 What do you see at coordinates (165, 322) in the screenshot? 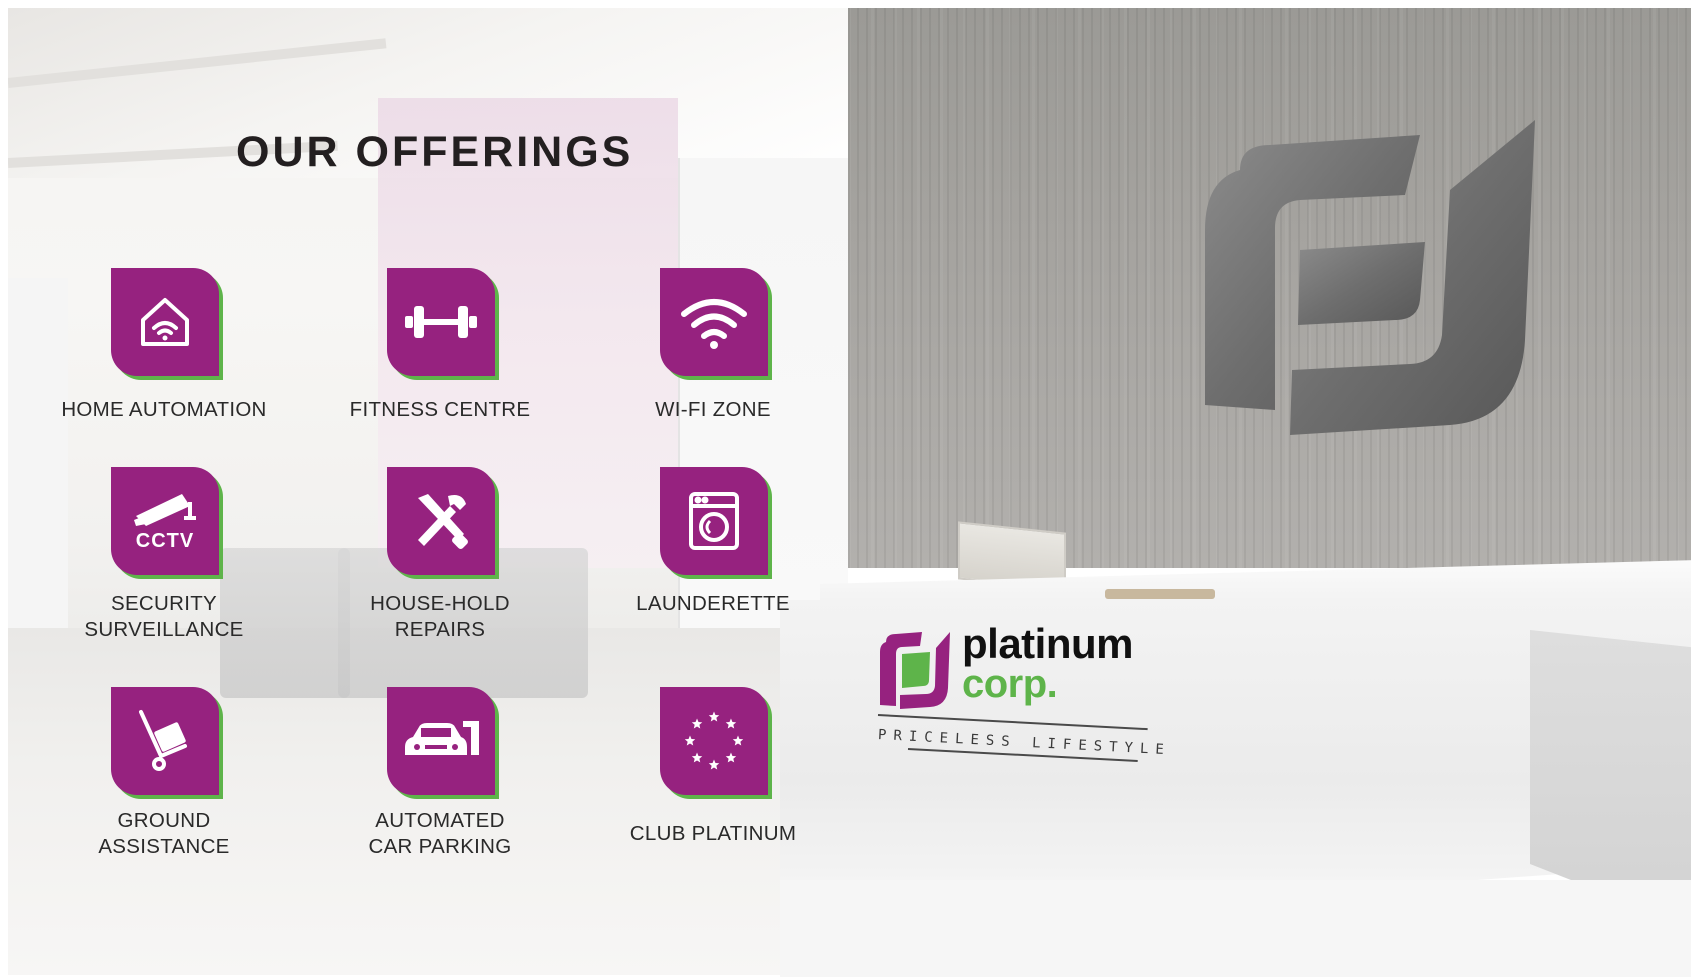
I see `smart-home-icon` at bounding box center [165, 322].